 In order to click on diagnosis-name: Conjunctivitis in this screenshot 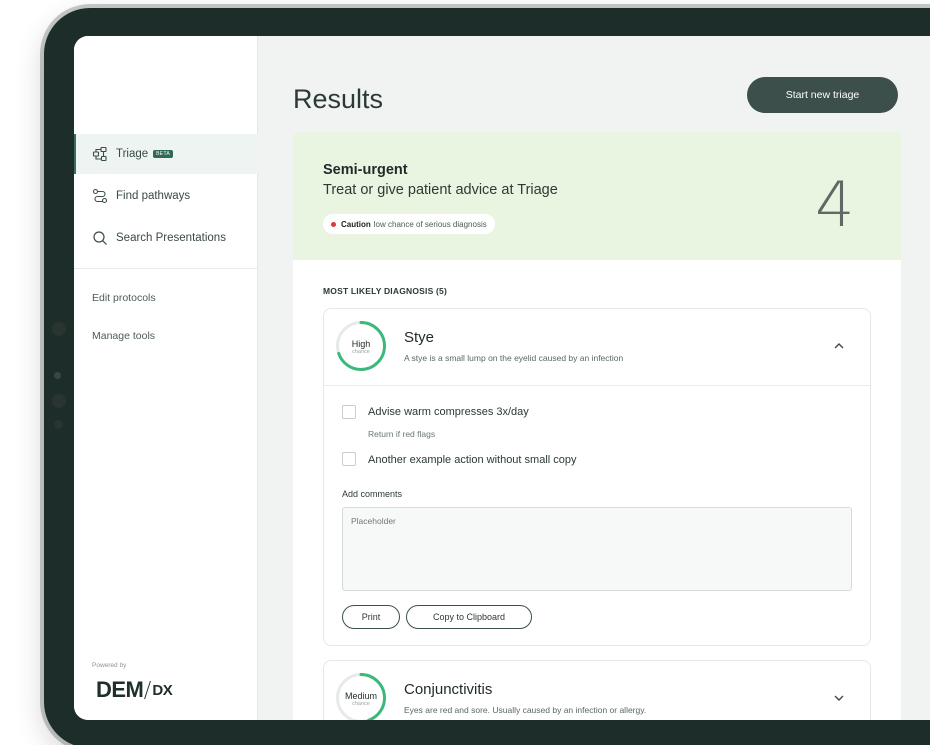, I will do `click(448, 689)`.